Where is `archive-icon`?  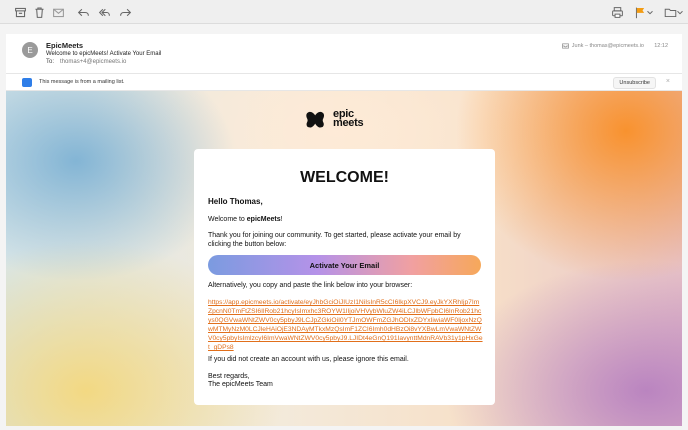
archive-icon is located at coordinates (20, 12).